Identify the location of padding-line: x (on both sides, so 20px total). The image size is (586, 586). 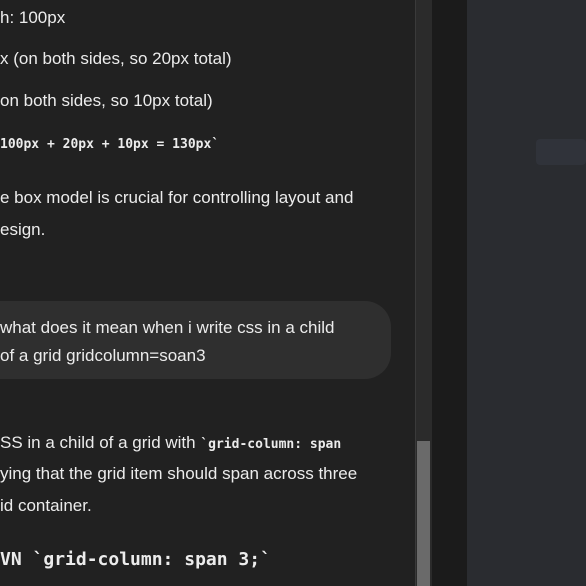
(116, 58).